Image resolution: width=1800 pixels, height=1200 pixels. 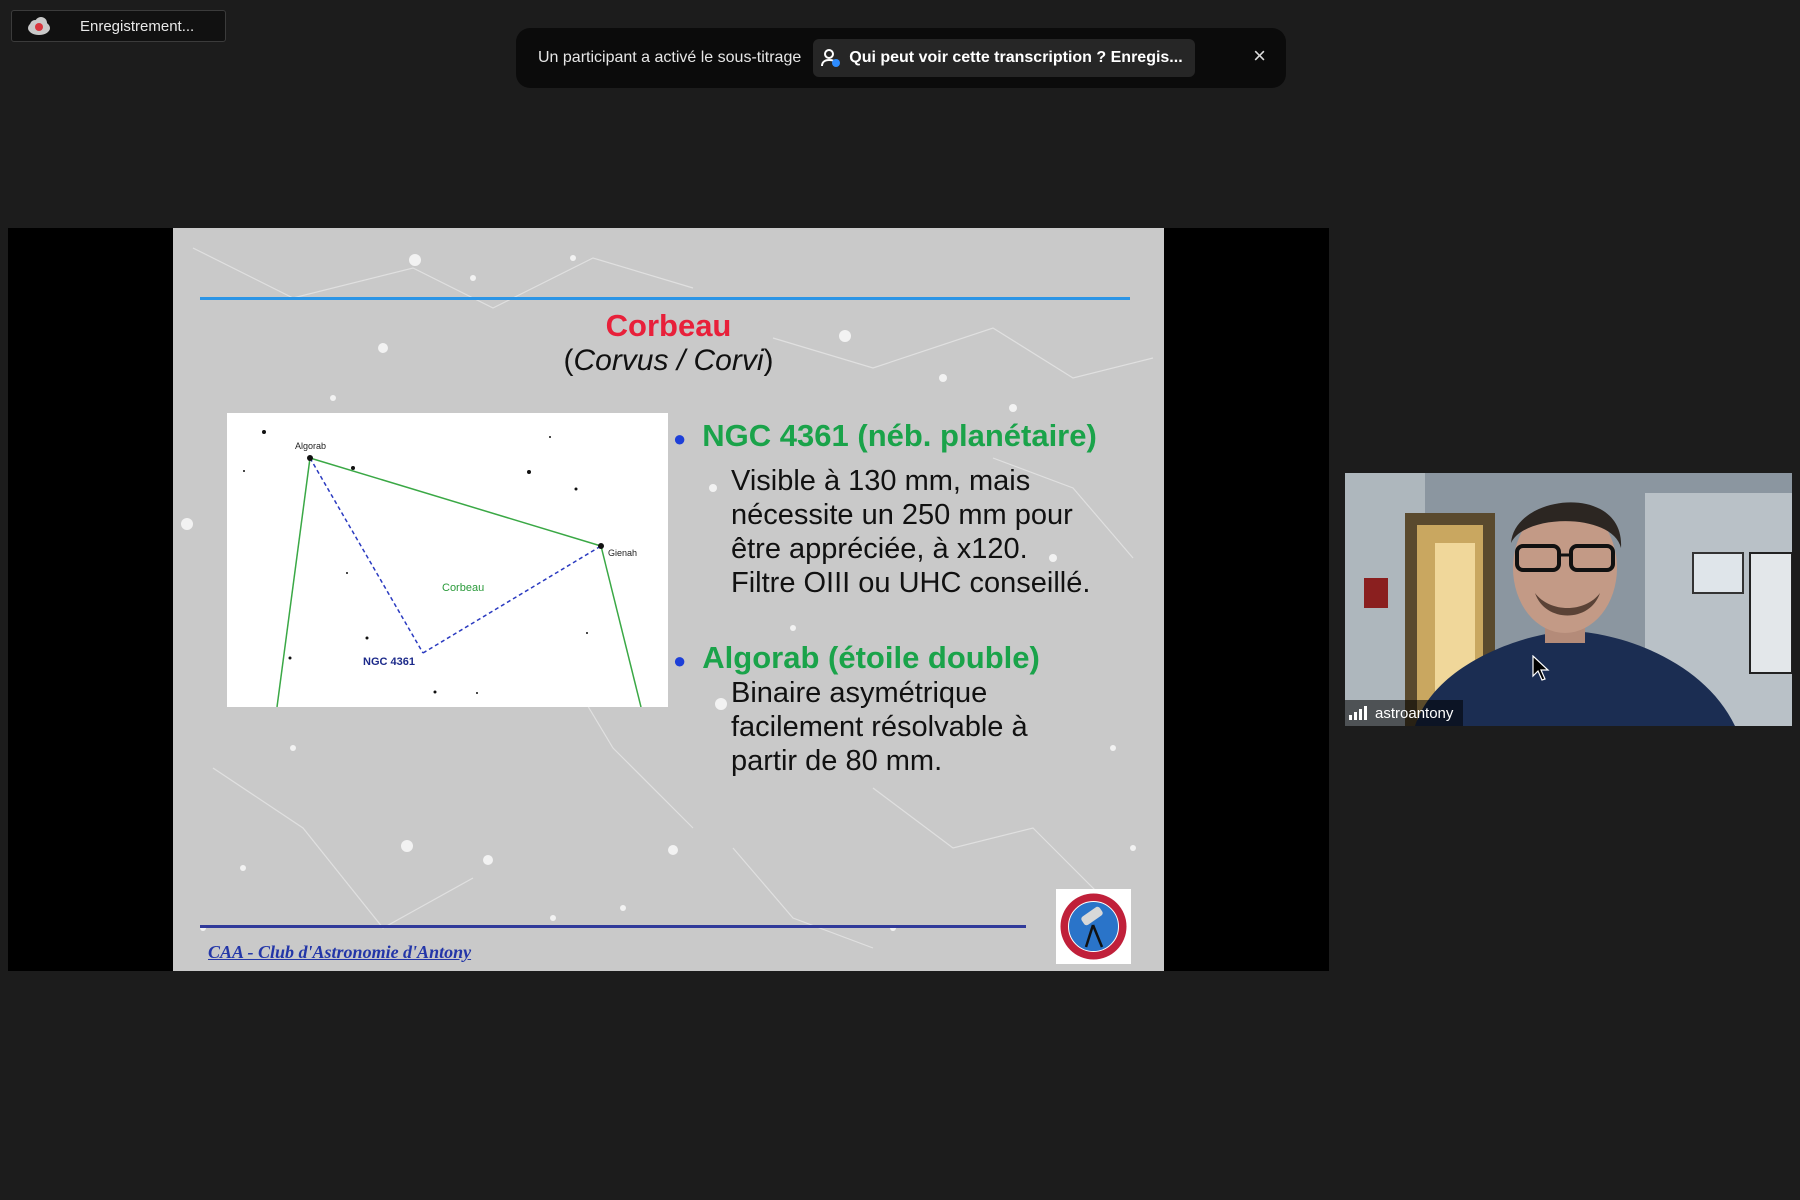 I want to click on bullet-line: facilement résolvable à, so click(x=879, y=727).